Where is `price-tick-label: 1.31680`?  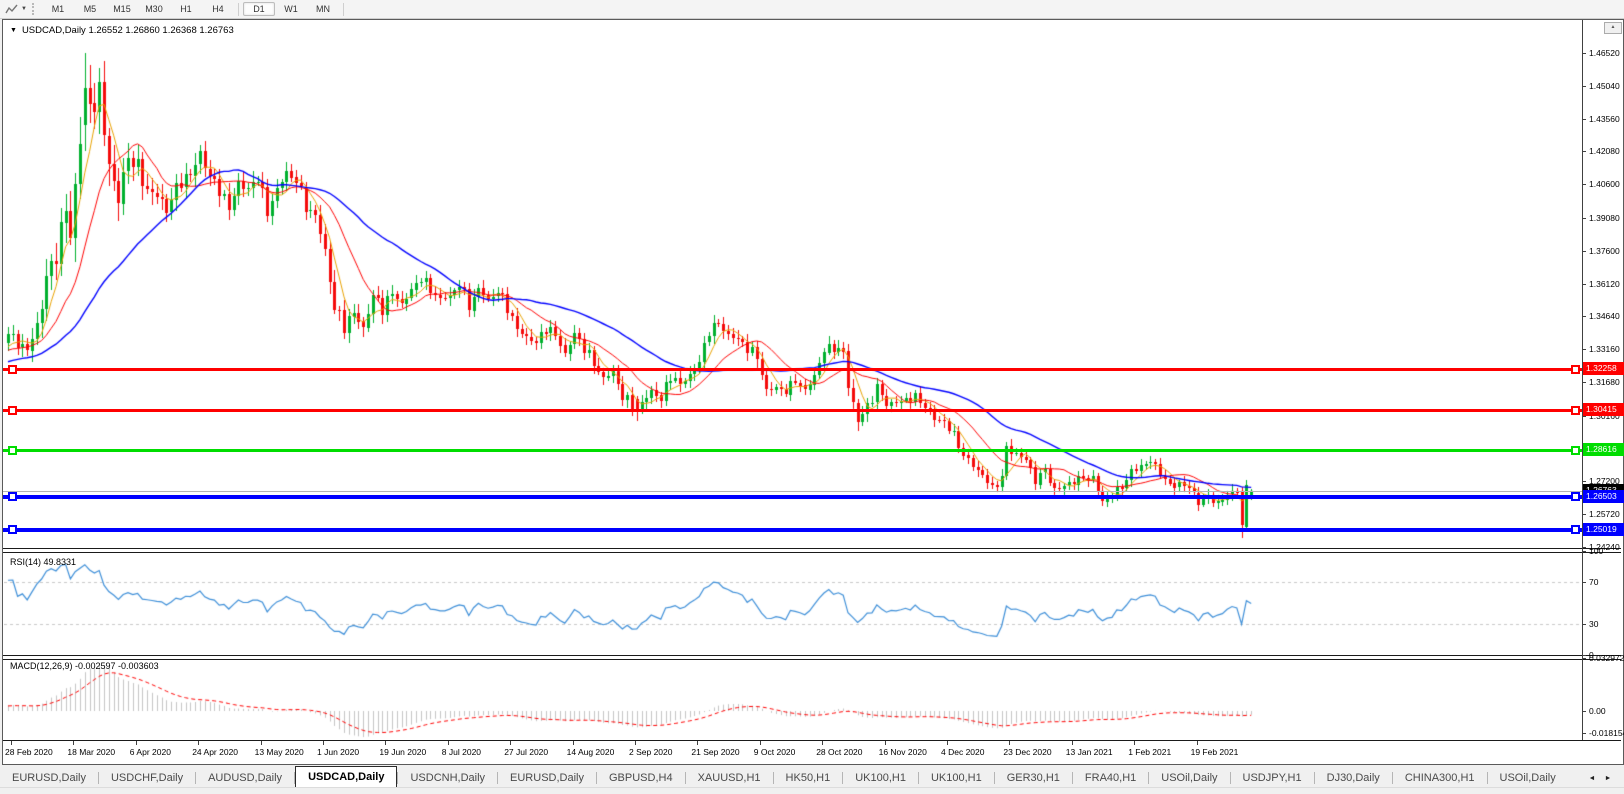
price-tick-label: 1.31680 is located at coordinates (1604, 382).